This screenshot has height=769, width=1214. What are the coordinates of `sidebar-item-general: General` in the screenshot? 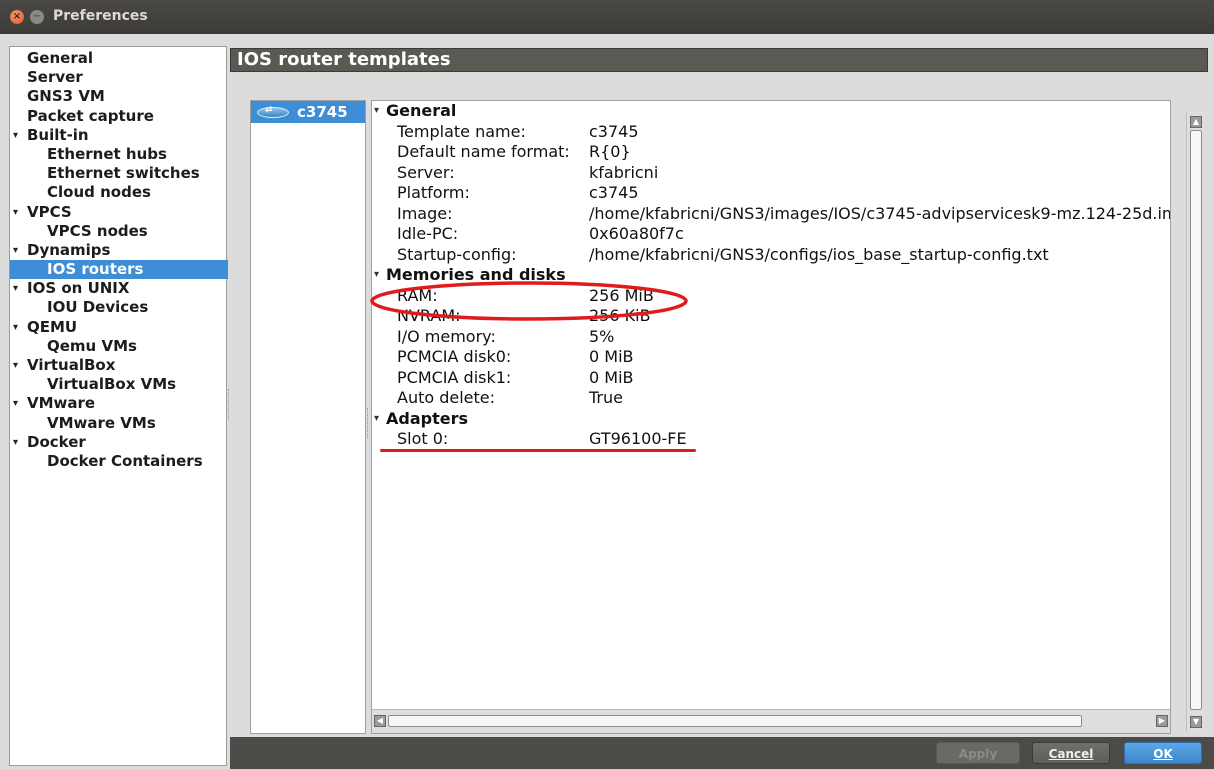 It's located at (118, 58).